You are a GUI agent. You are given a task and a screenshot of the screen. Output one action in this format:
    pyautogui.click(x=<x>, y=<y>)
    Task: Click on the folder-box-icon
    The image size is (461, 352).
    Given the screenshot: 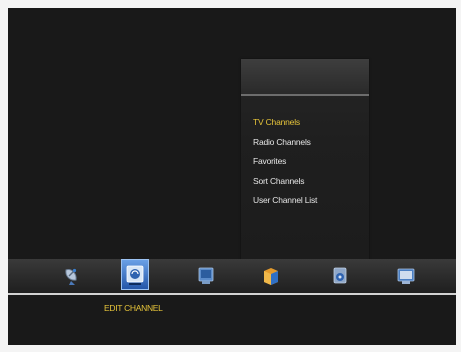 What is the action you would take?
    pyautogui.click(x=271, y=276)
    